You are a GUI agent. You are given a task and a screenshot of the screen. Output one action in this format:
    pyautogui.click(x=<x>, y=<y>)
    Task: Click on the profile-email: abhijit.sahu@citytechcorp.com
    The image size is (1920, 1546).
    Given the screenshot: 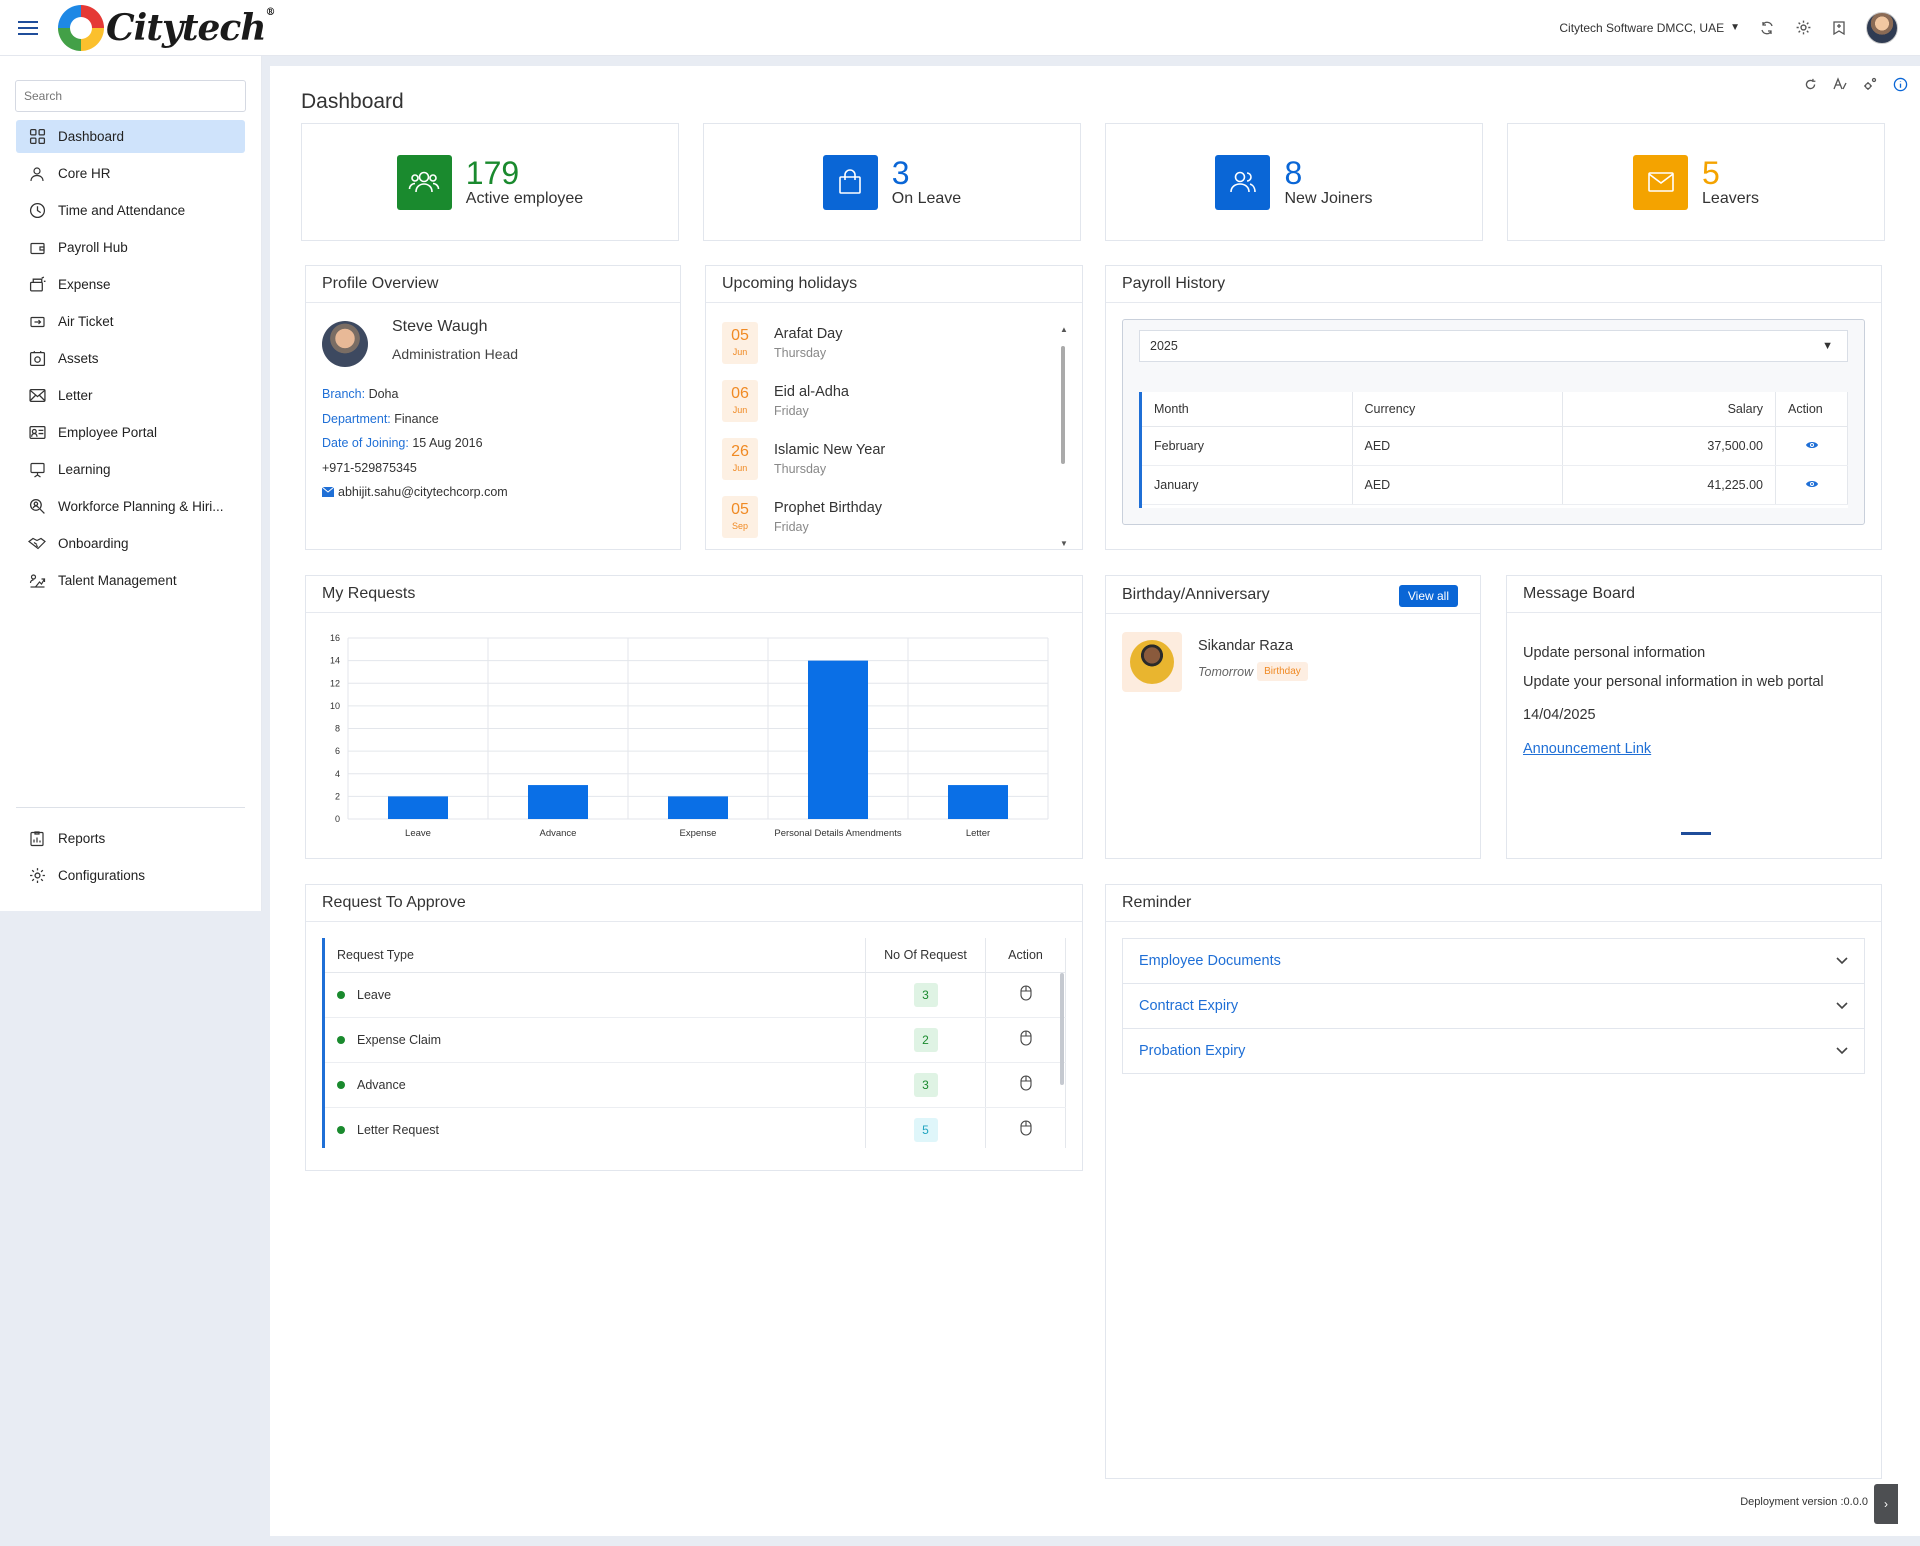 What is the action you would take?
    pyautogui.click(x=415, y=492)
    